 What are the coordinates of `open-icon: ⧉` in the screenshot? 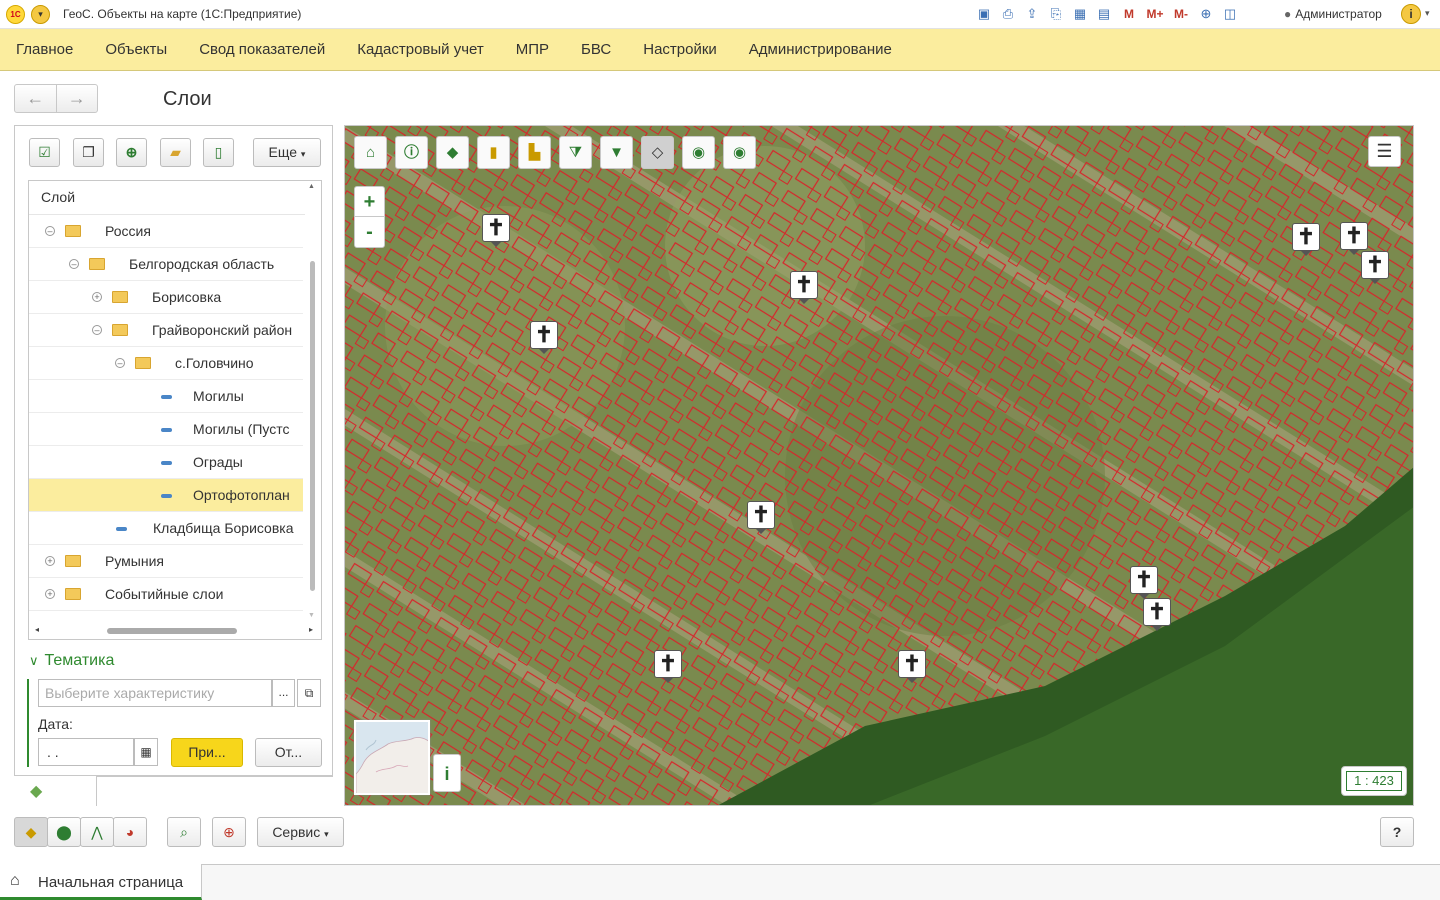 It's located at (309, 693).